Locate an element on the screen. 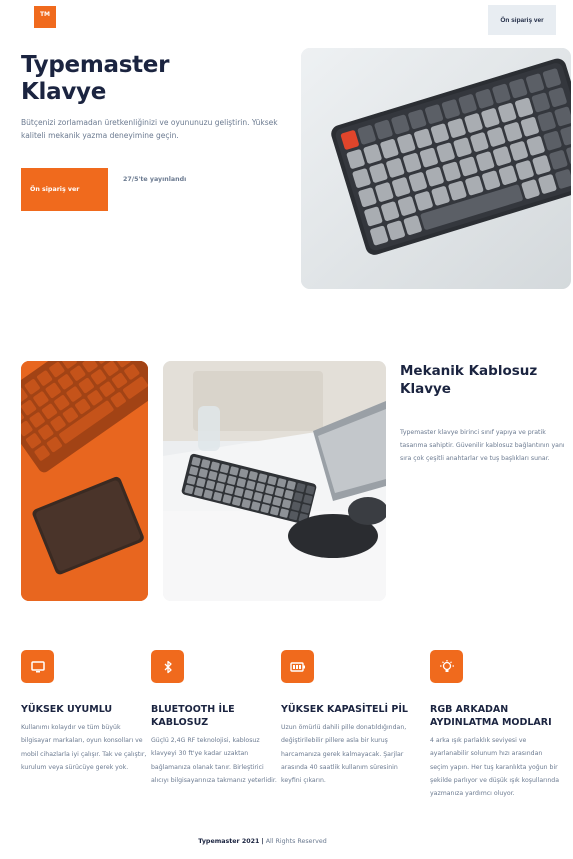  hero-title-line2: Klavye is located at coordinates (64, 92).